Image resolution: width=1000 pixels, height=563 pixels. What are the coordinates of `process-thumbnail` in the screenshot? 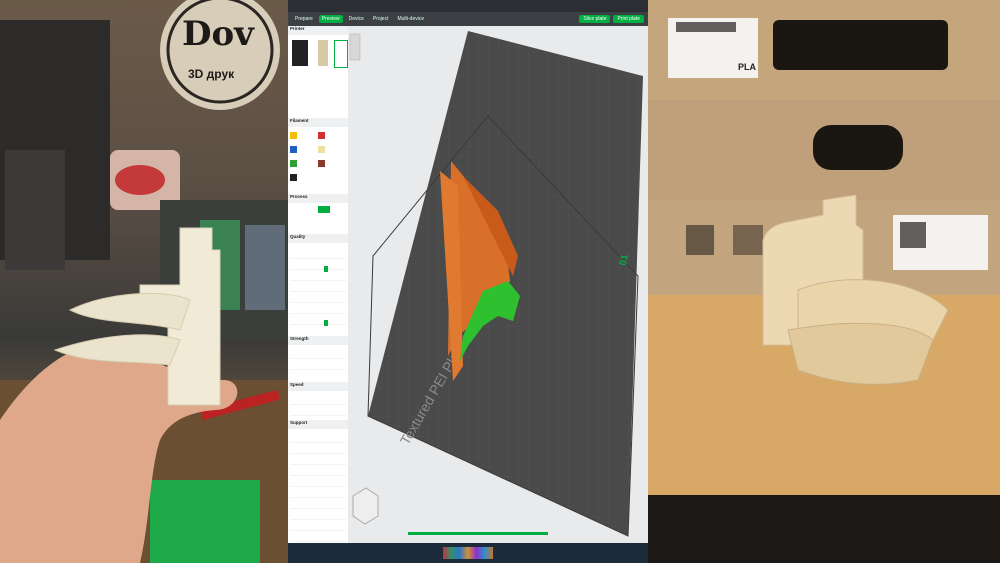 It's located at (341, 54).